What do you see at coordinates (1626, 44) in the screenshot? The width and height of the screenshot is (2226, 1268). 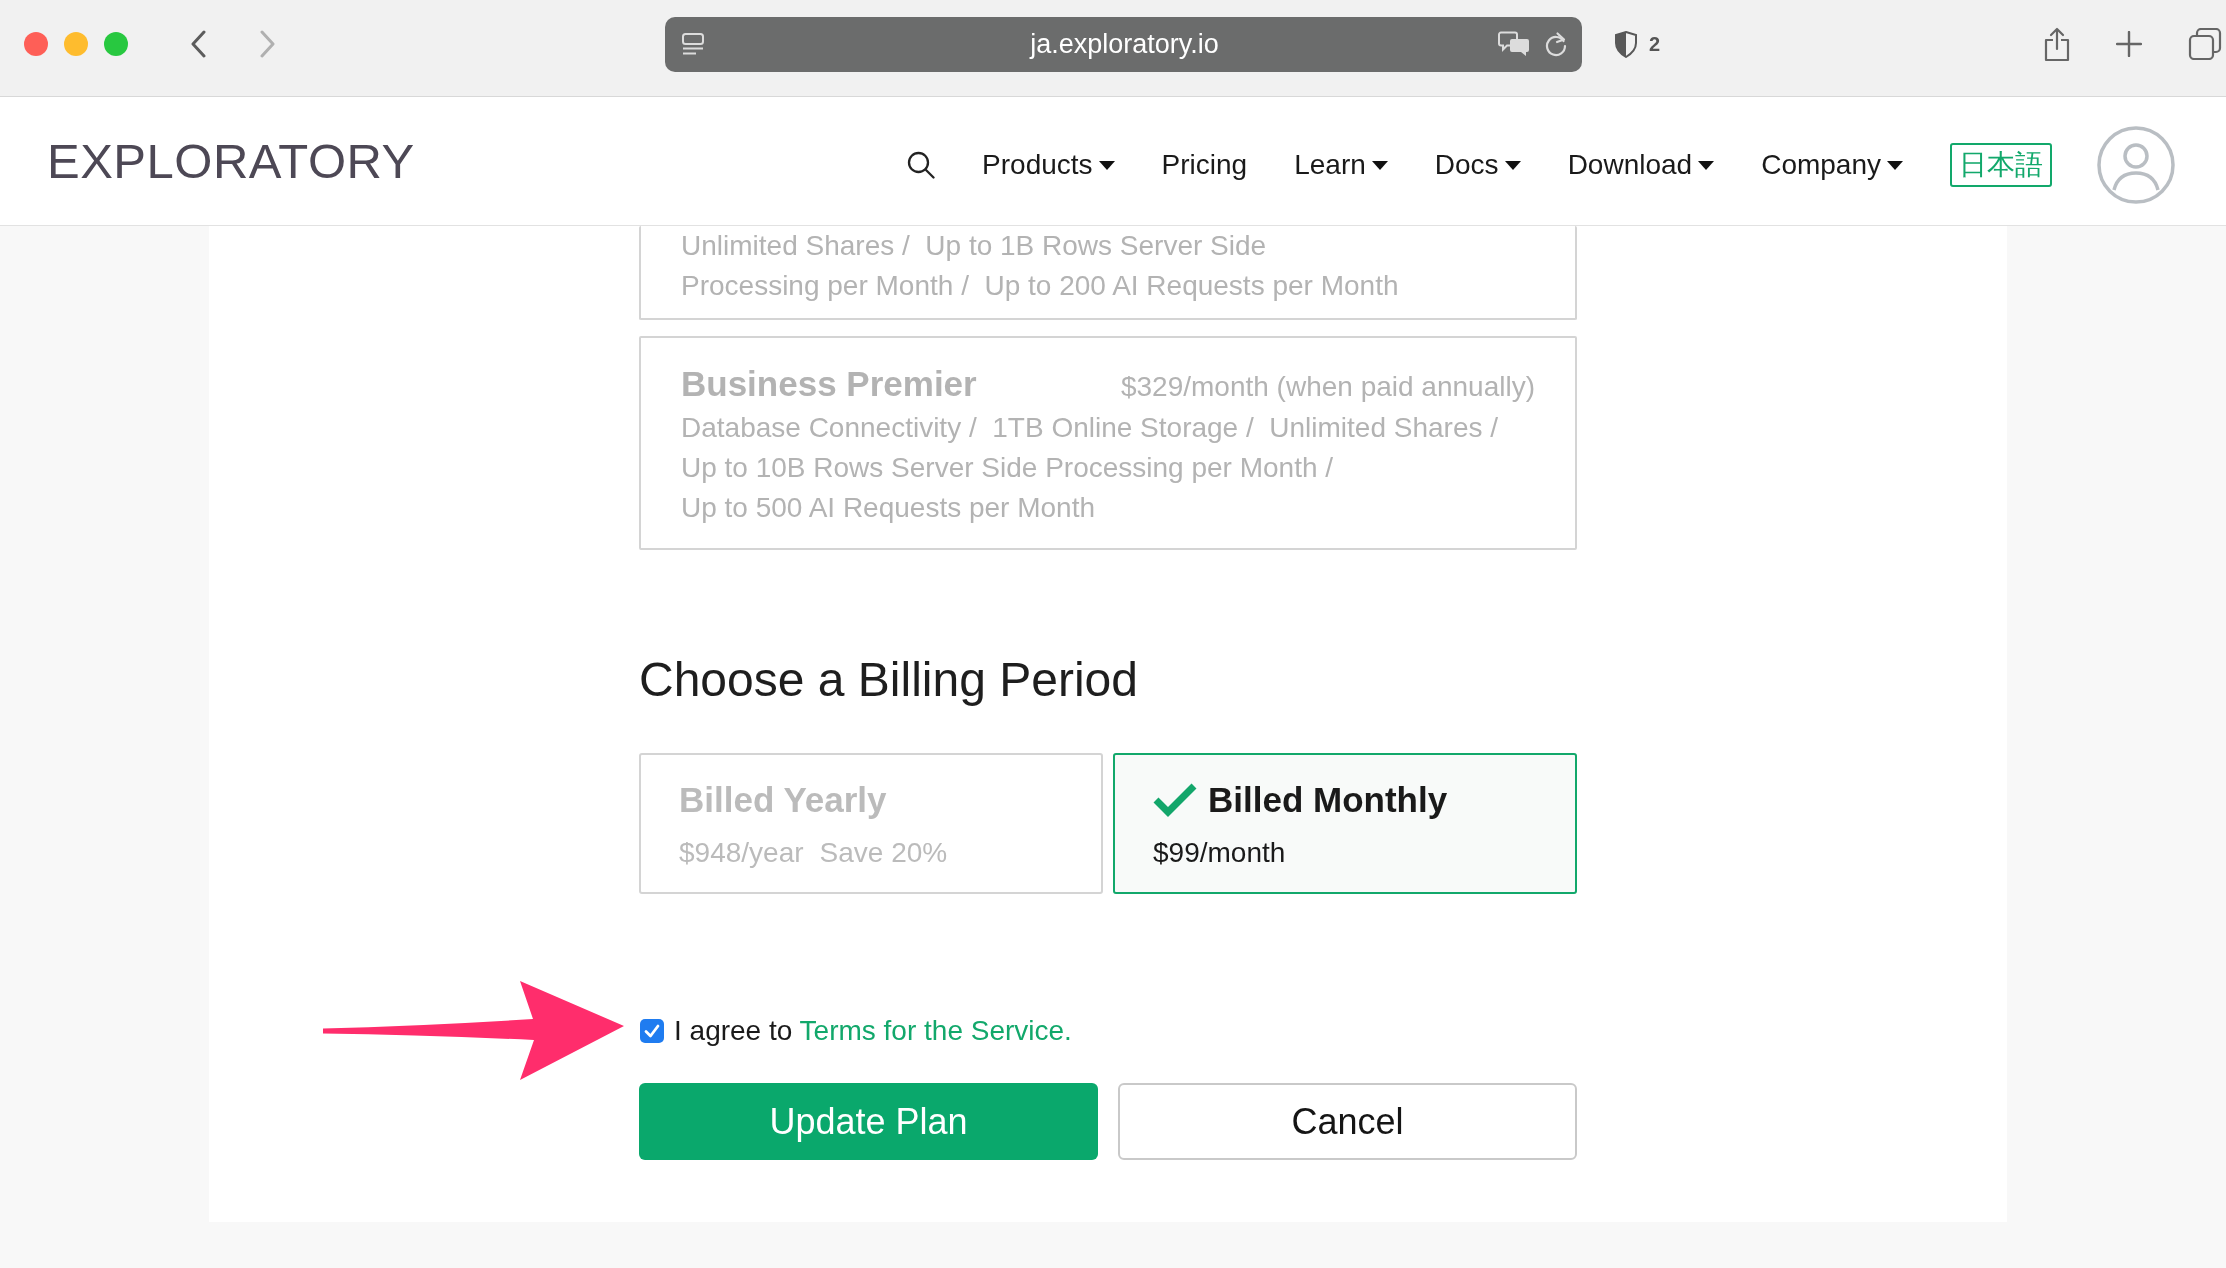 I see `shield-icon` at bounding box center [1626, 44].